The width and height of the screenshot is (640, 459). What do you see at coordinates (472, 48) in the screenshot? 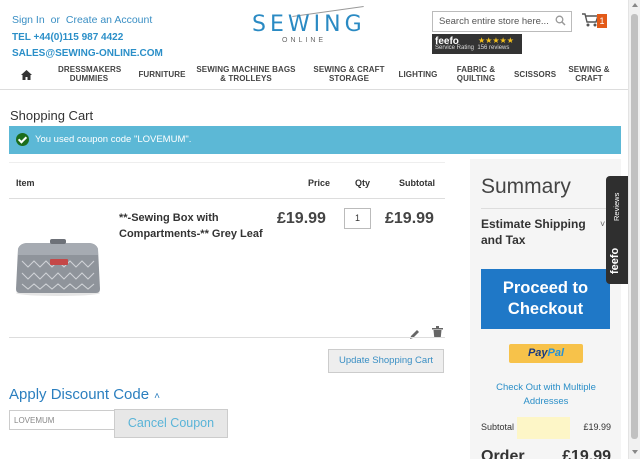
I see `feefo-service-rating: Service Rating 156 reviews` at bounding box center [472, 48].